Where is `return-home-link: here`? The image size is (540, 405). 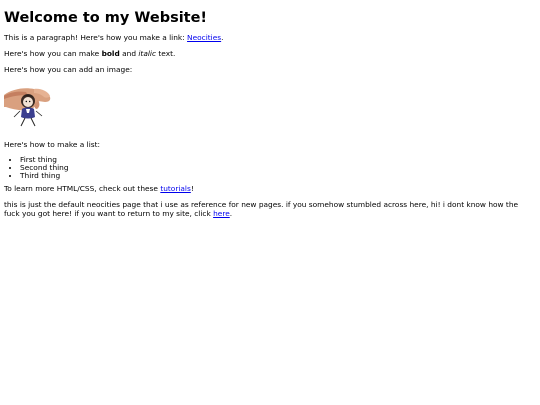
return-home-link: here is located at coordinates (221, 213).